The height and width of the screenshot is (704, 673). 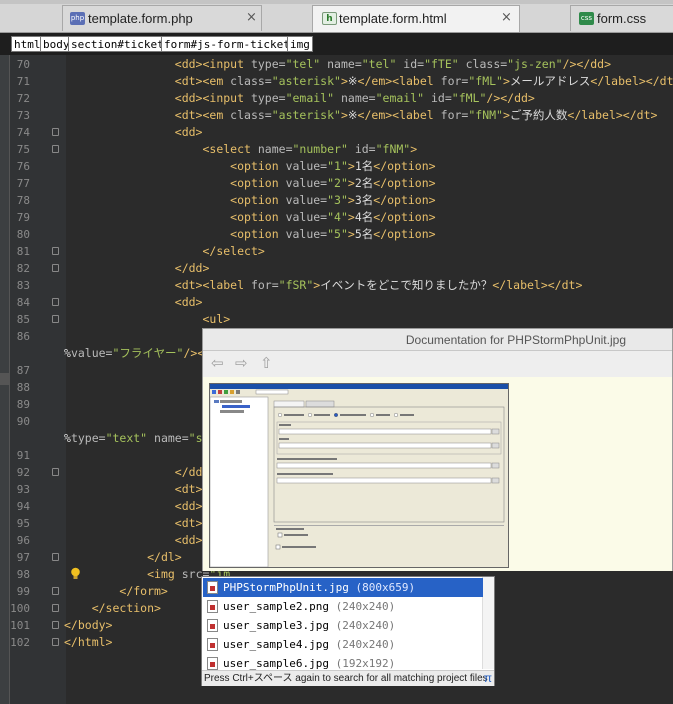 What do you see at coordinates (416, 18) in the screenshot?
I see `tab-template-form-html: h template.form.html ×` at bounding box center [416, 18].